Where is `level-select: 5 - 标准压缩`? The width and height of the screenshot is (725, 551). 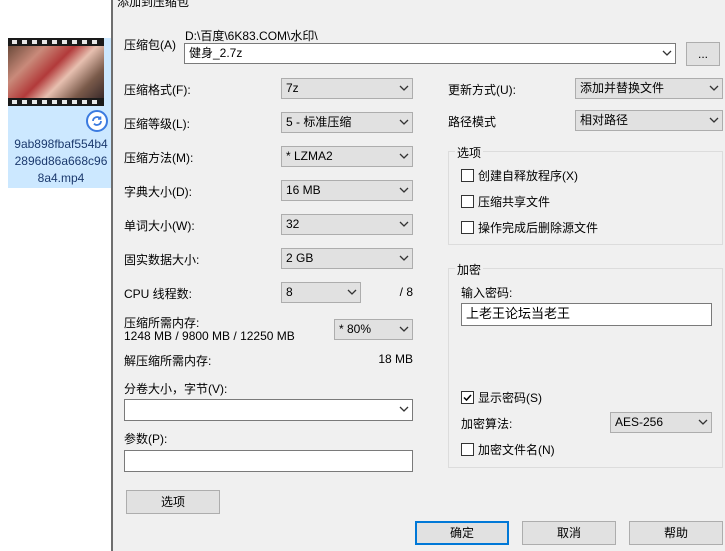 level-select: 5 - 标准压缩 is located at coordinates (347, 122).